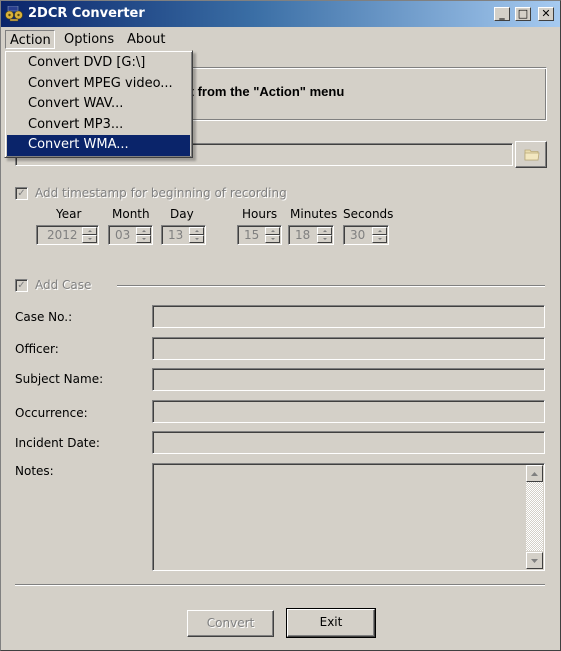  I want to click on minimize-button: _, so click(502, 14).